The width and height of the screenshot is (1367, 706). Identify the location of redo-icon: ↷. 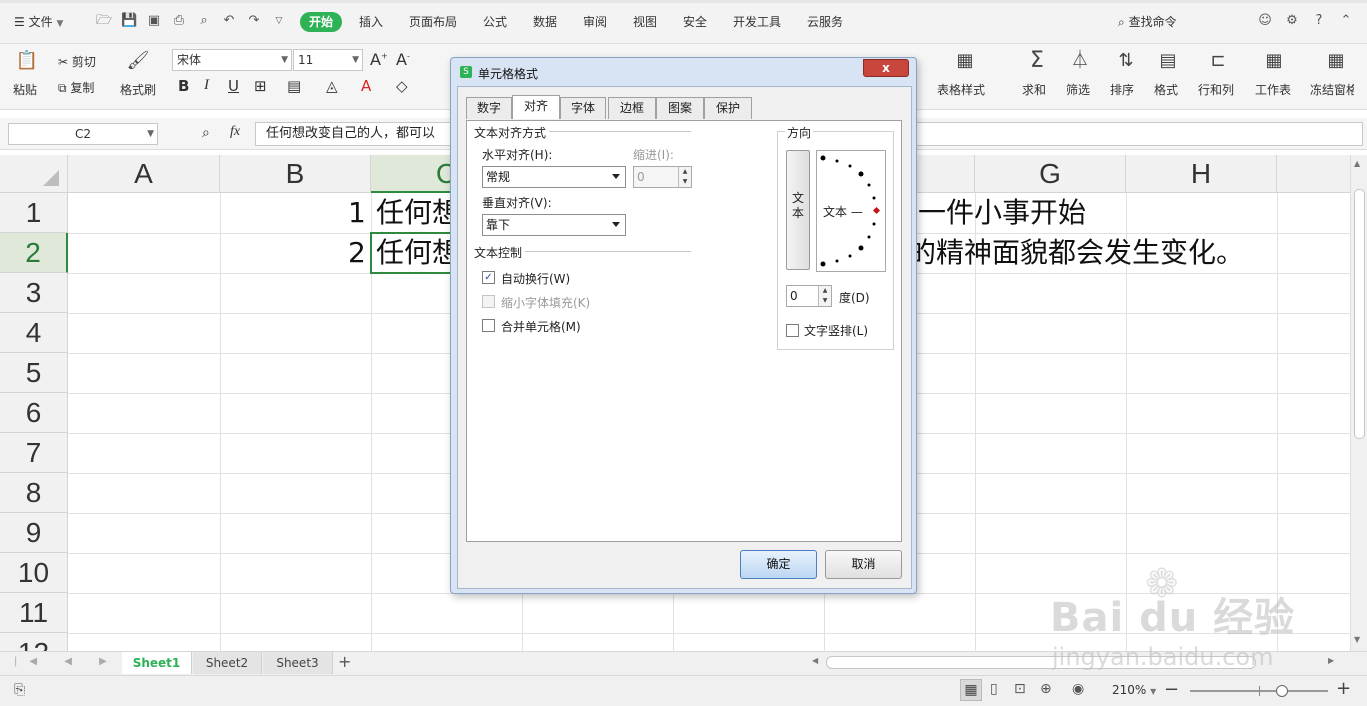
(254, 21).